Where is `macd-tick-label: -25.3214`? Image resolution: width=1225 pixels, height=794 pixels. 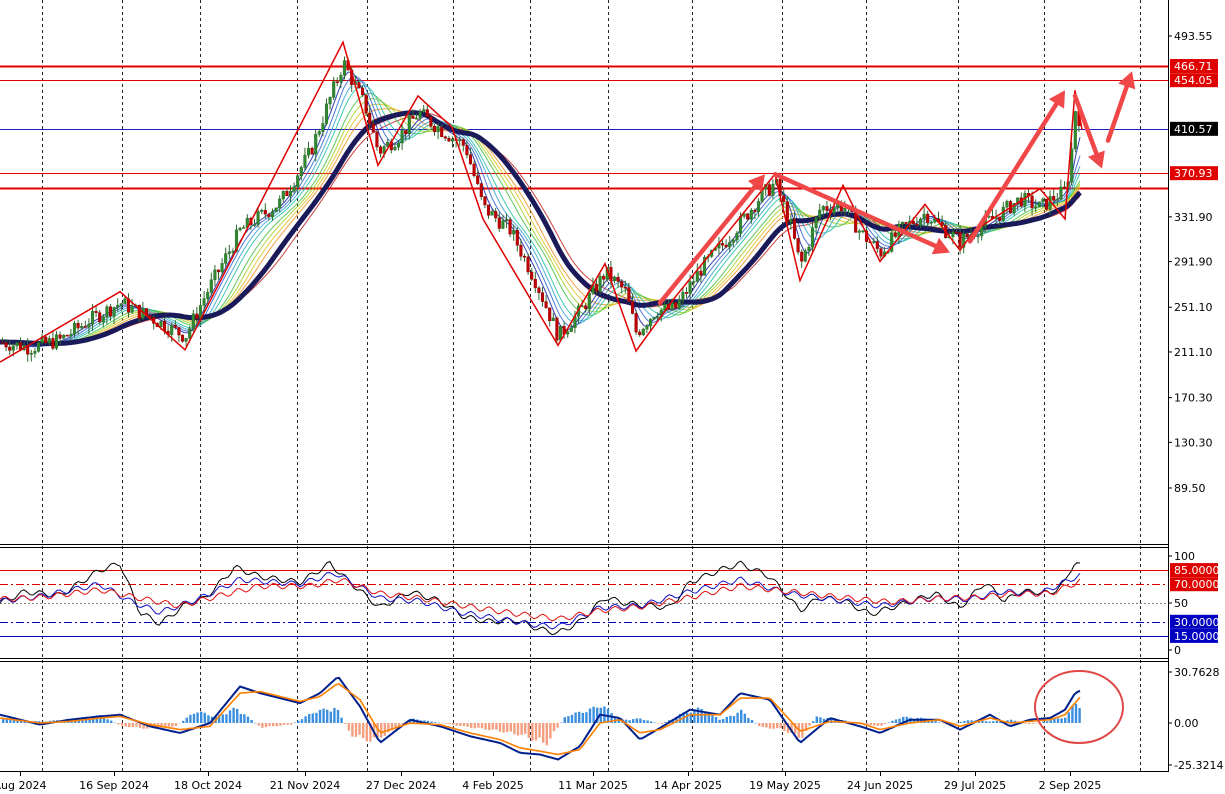 macd-tick-label: -25.3214 is located at coordinates (1198, 765).